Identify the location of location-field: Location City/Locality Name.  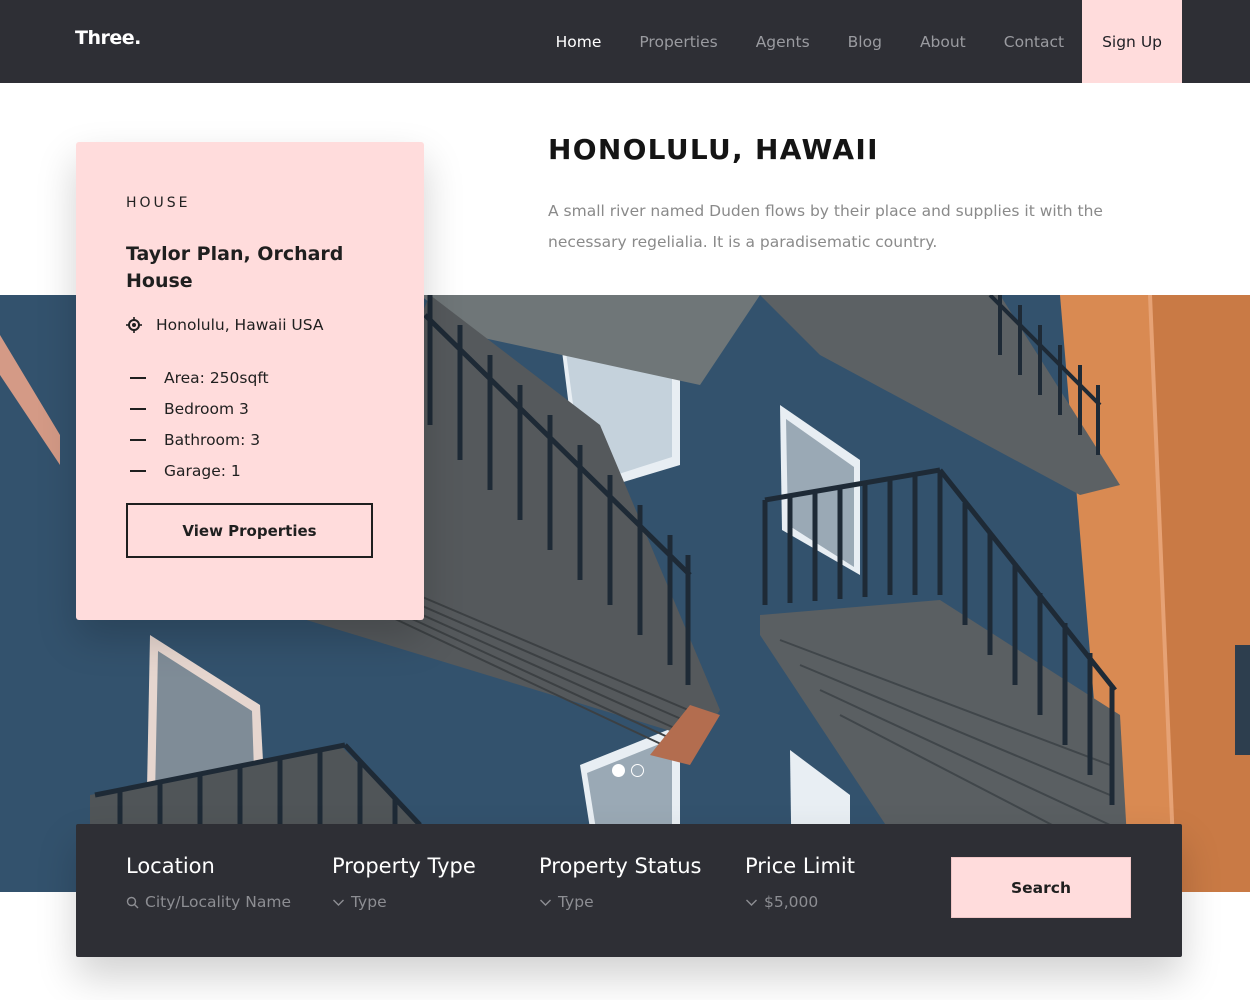
(208, 882).